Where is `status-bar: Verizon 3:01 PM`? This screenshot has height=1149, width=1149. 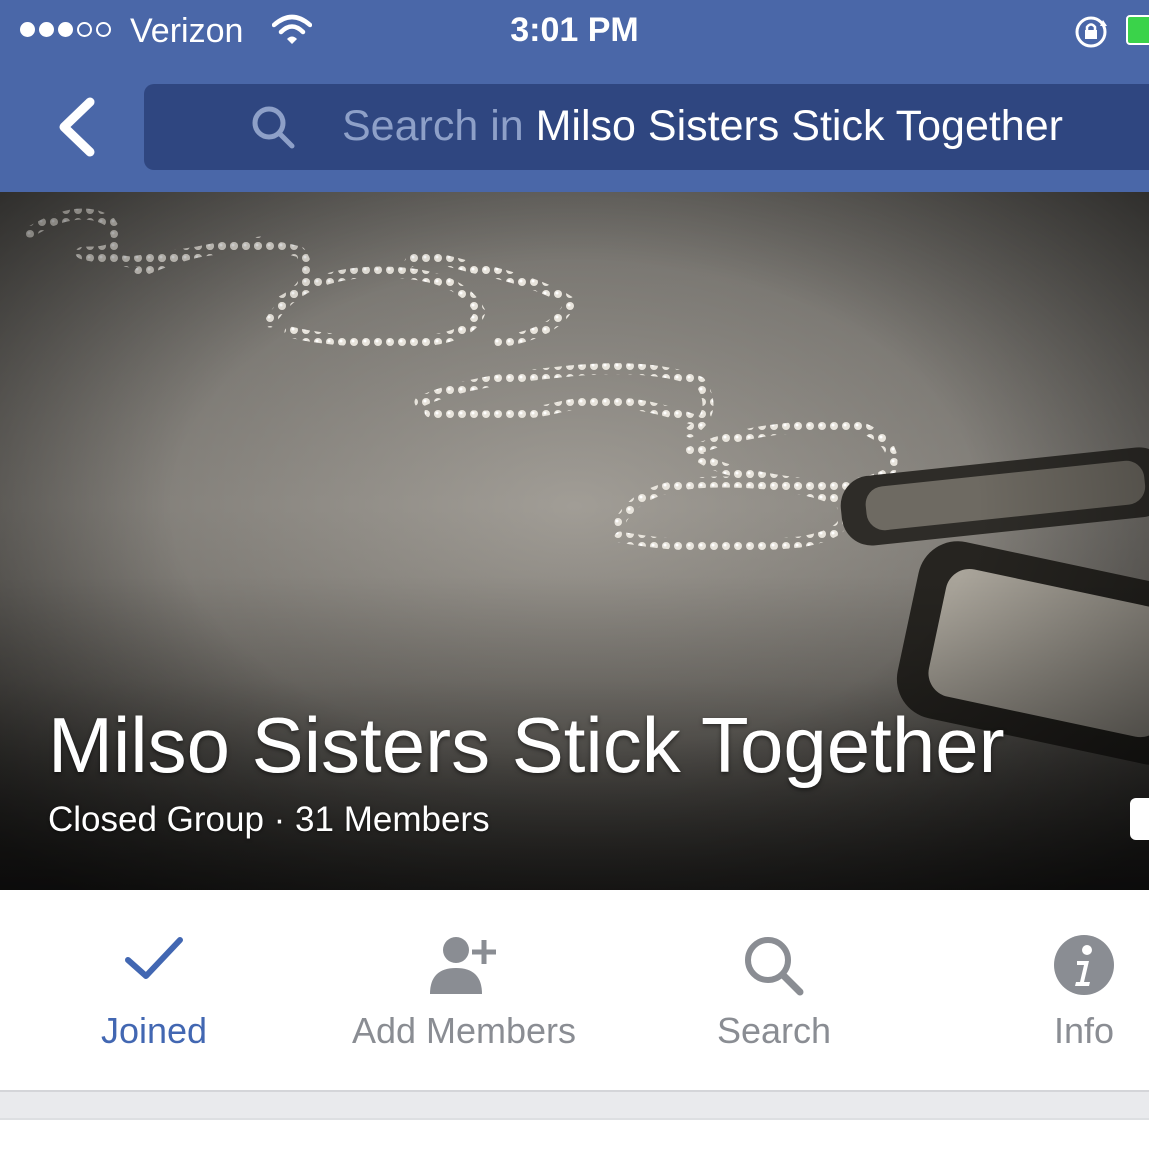
status-bar: Verizon 3:01 PM is located at coordinates (574, 33).